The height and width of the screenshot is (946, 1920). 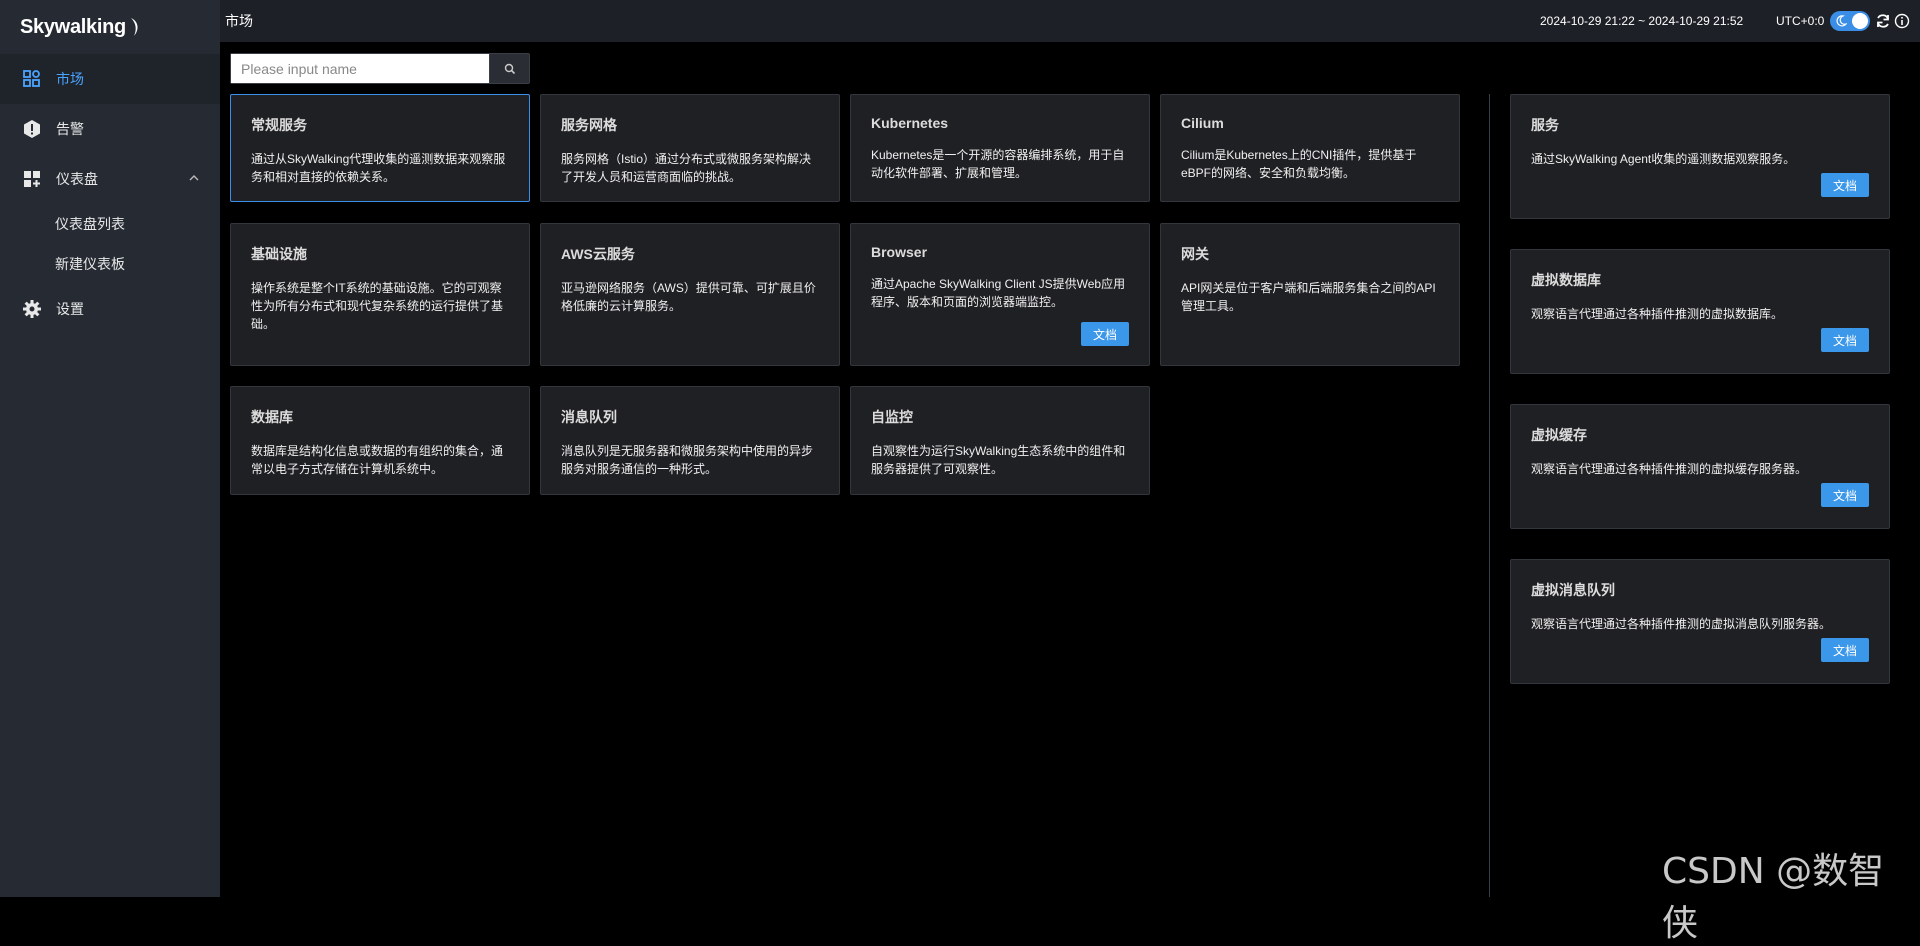 What do you see at coordinates (1841, 21) in the screenshot?
I see `moon-icon` at bounding box center [1841, 21].